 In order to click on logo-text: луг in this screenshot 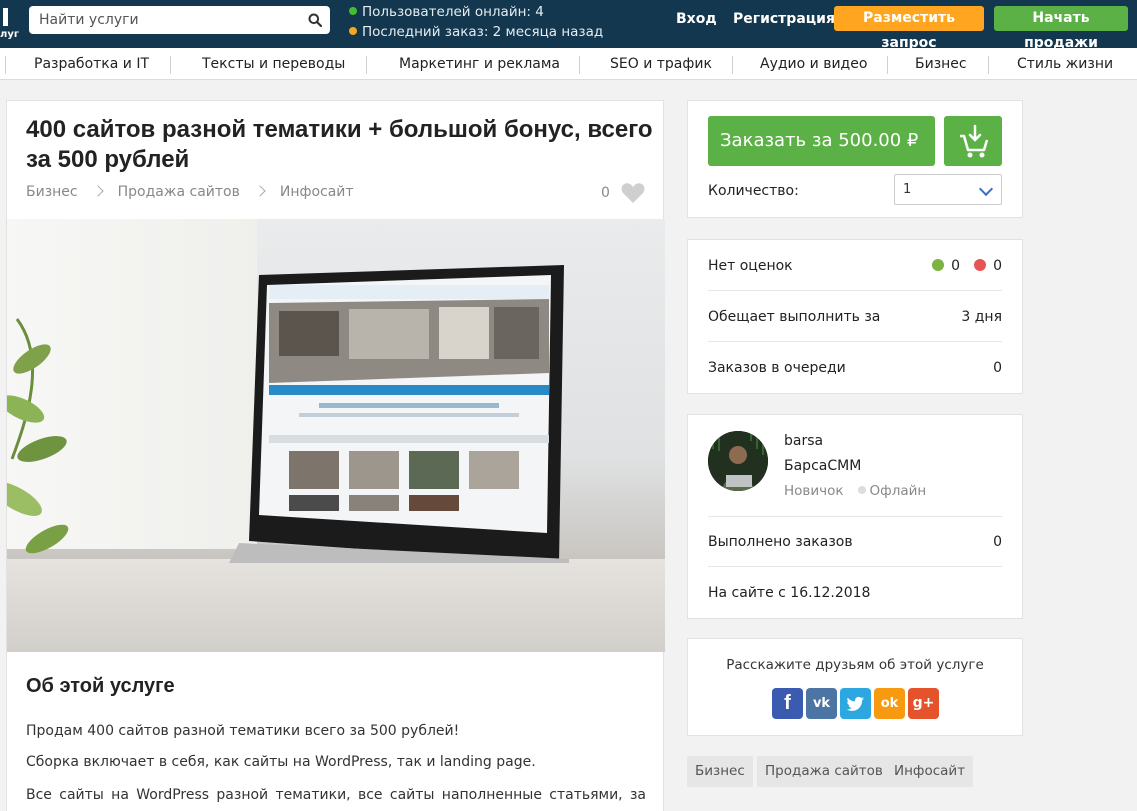, I will do `click(10, 34)`.